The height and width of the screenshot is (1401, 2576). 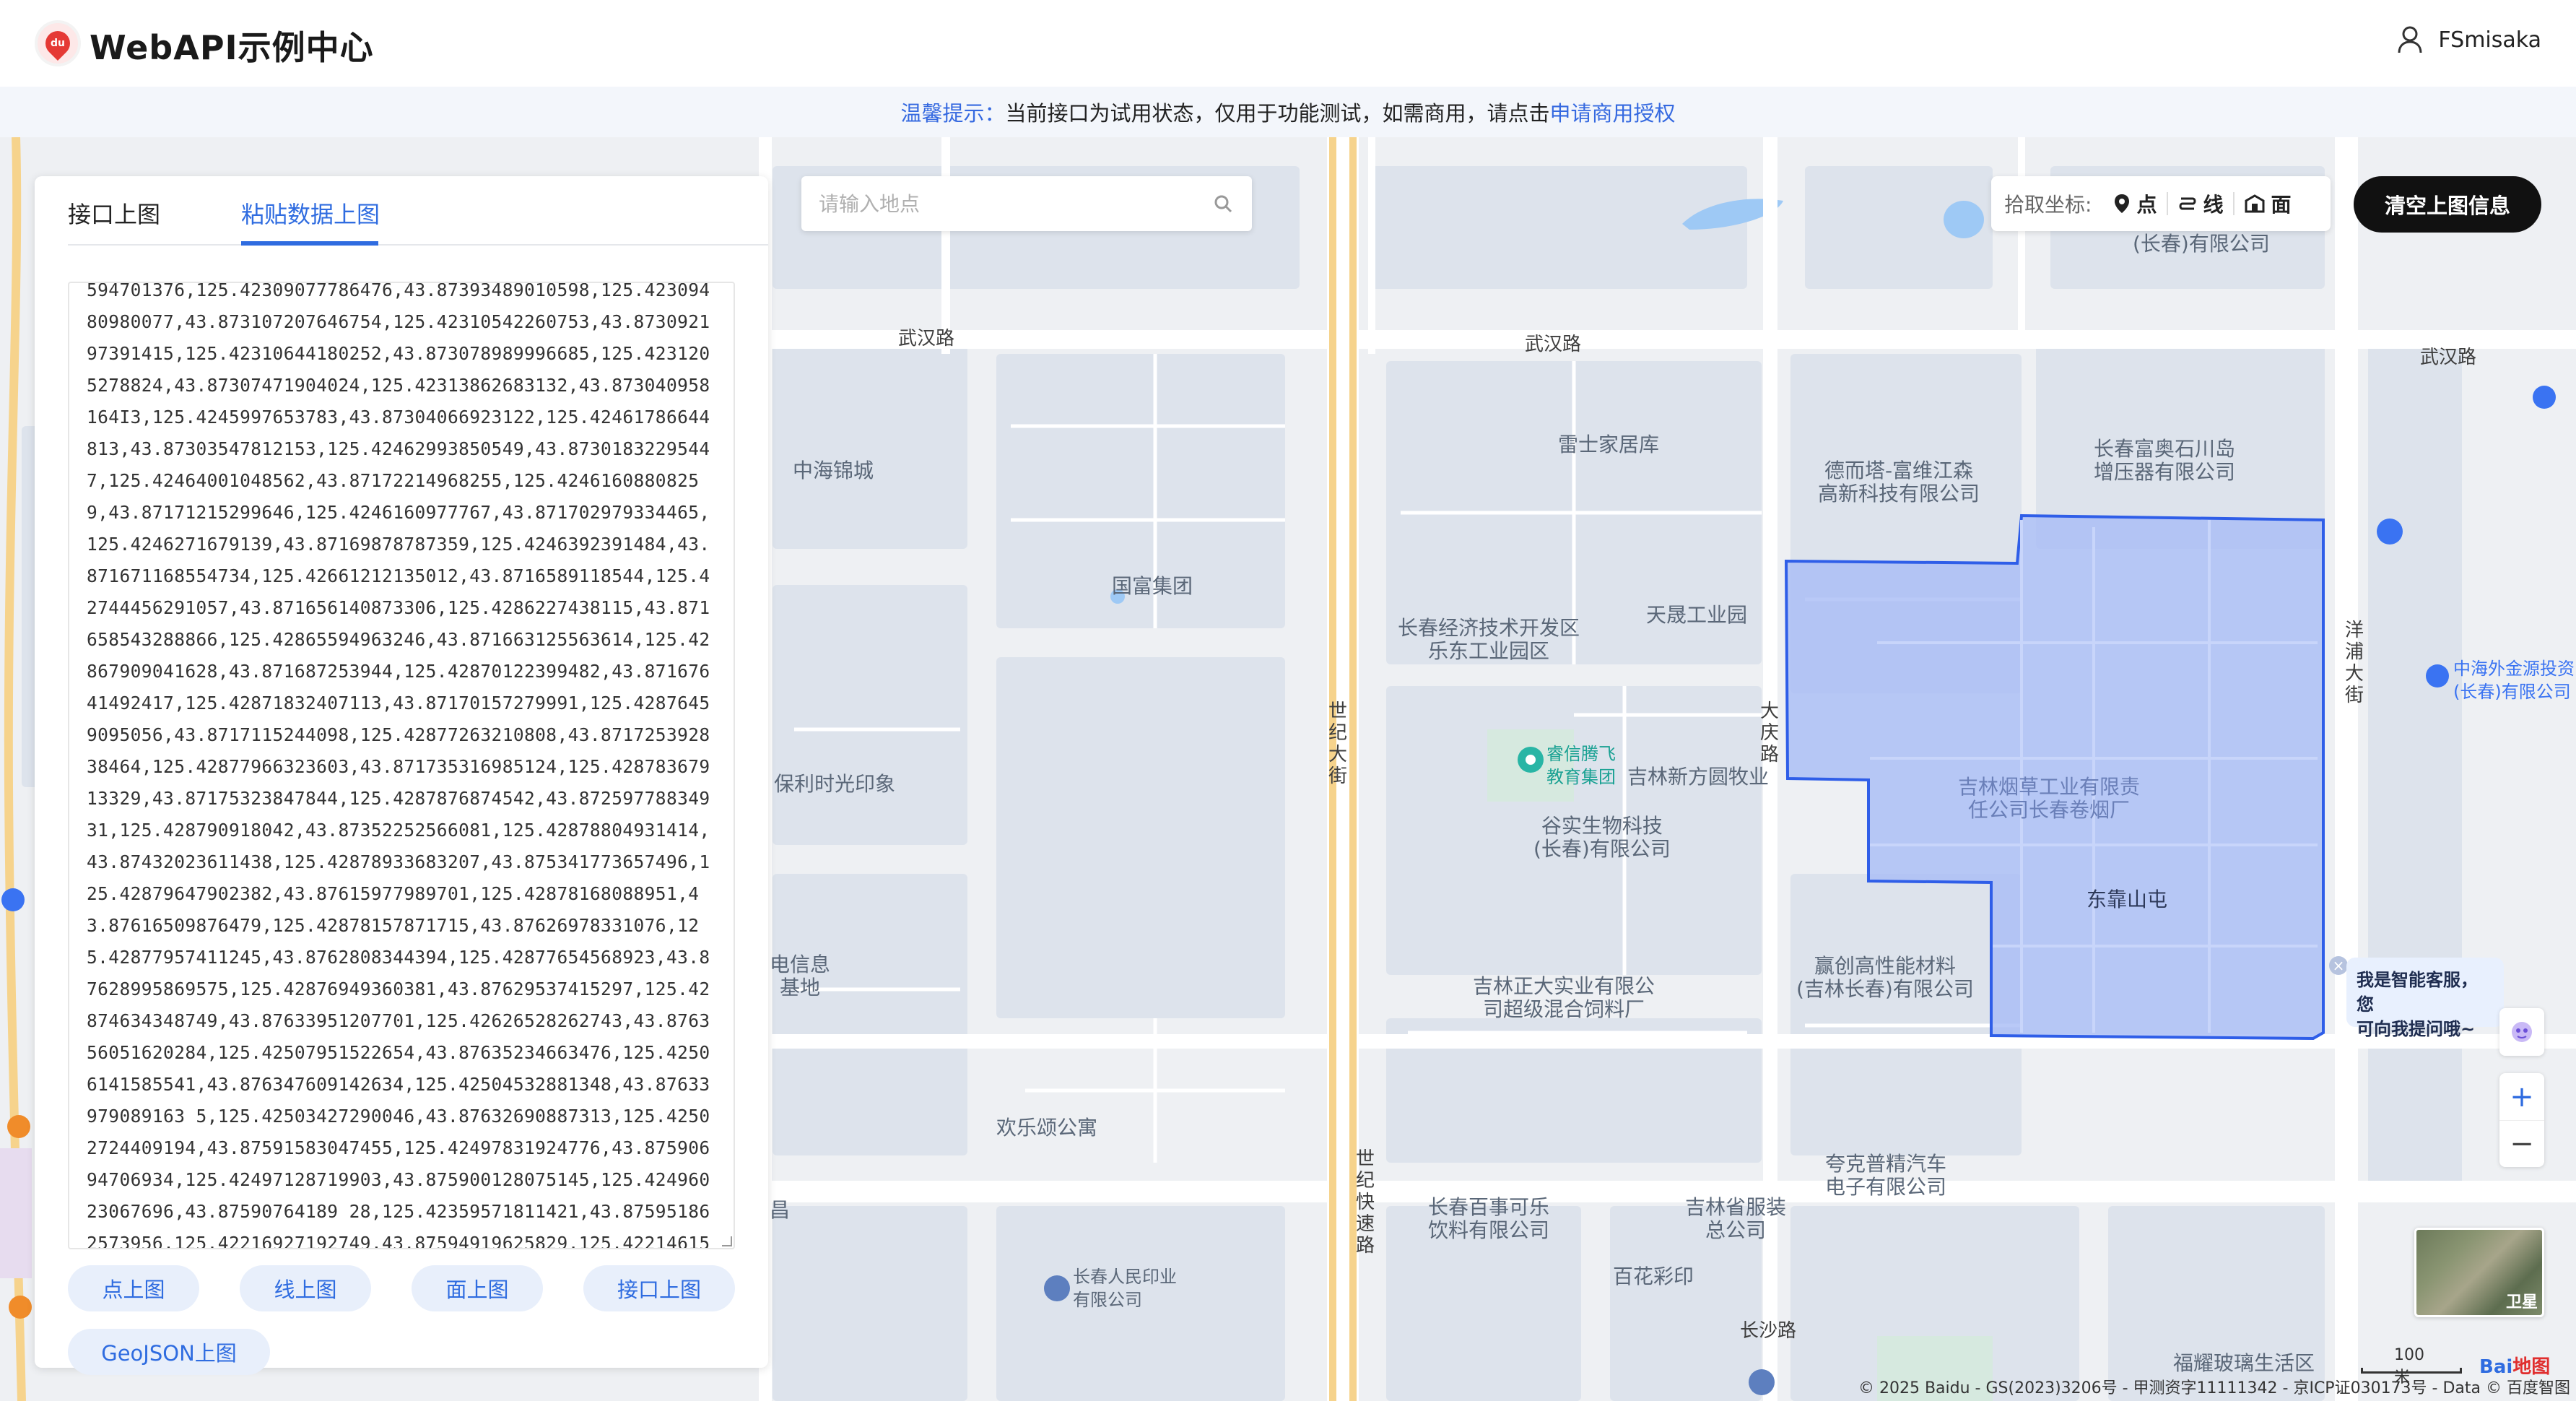 I want to click on poi-fuzhuang: 吉林省服装 总公司, so click(x=1736, y=1219).